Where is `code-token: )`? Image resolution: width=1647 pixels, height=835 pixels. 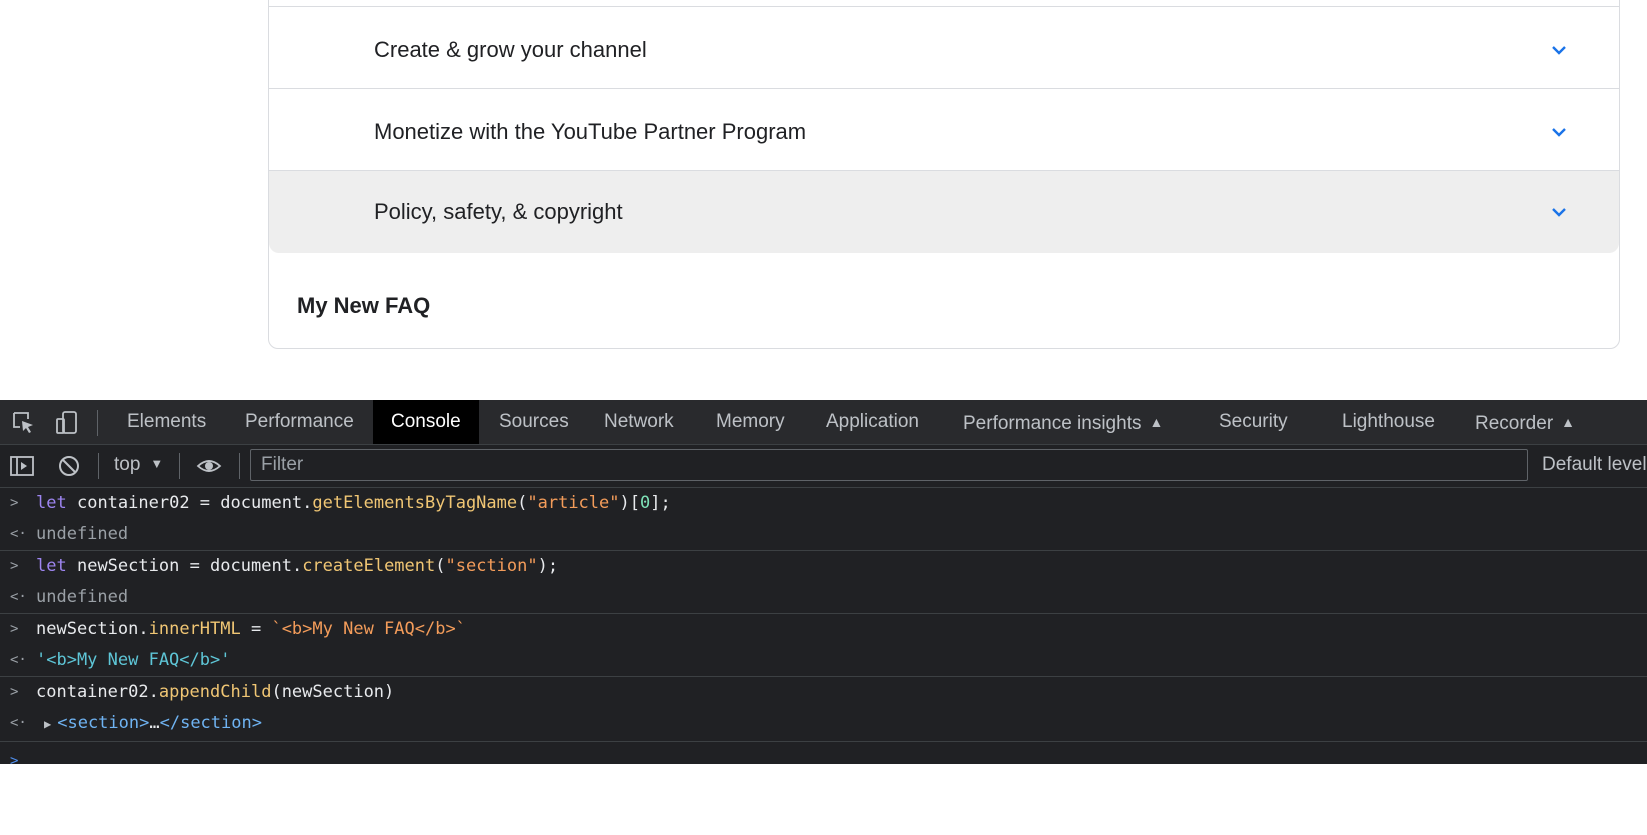
code-token: ) is located at coordinates (389, 692).